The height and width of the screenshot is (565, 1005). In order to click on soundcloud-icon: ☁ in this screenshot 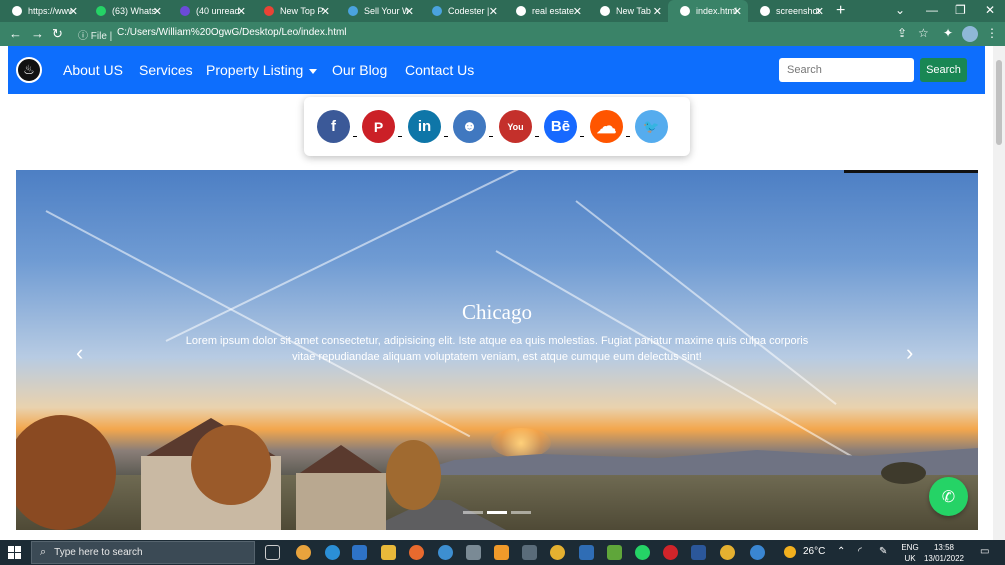, I will do `click(610, 126)`.